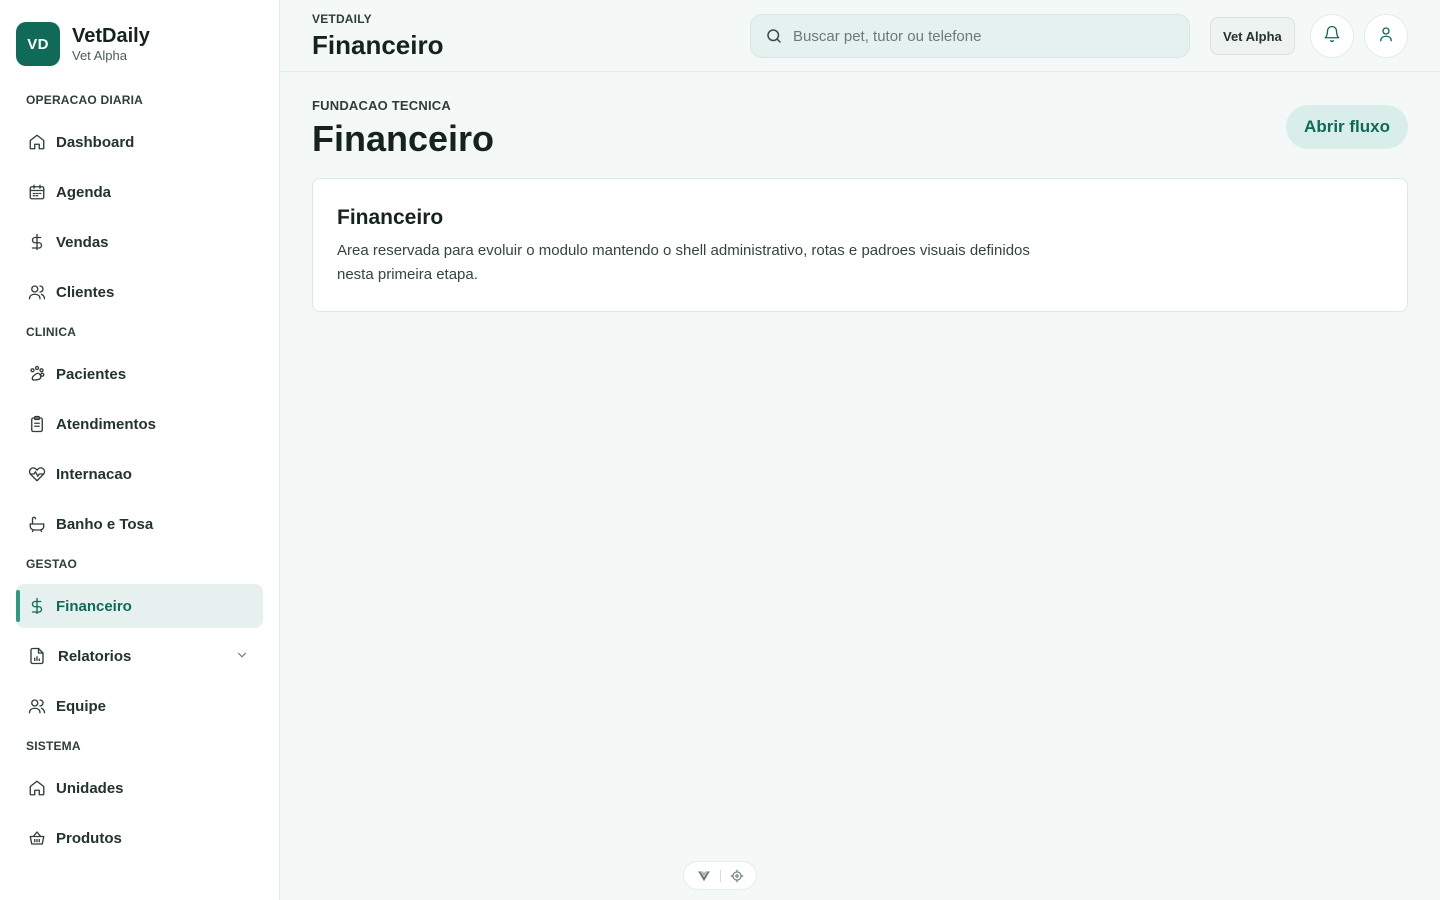  I want to click on open-flow-button: Abrir fluxo, so click(1347, 127).